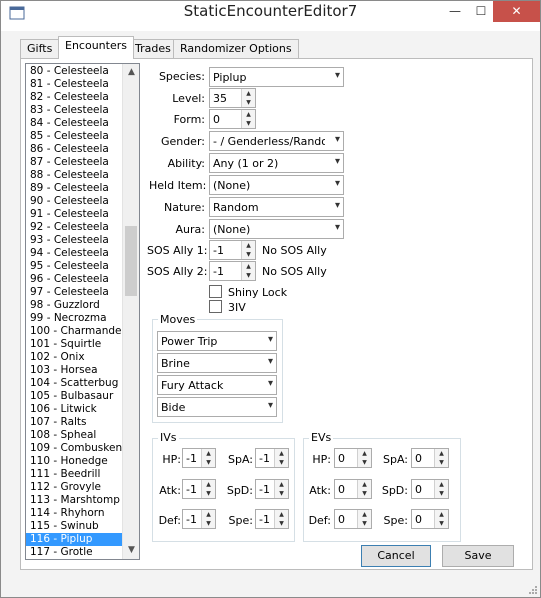 The width and height of the screenshot is (541, 598). I want to click on move-3-select: Fury Attack ▾, so click(217, 385).